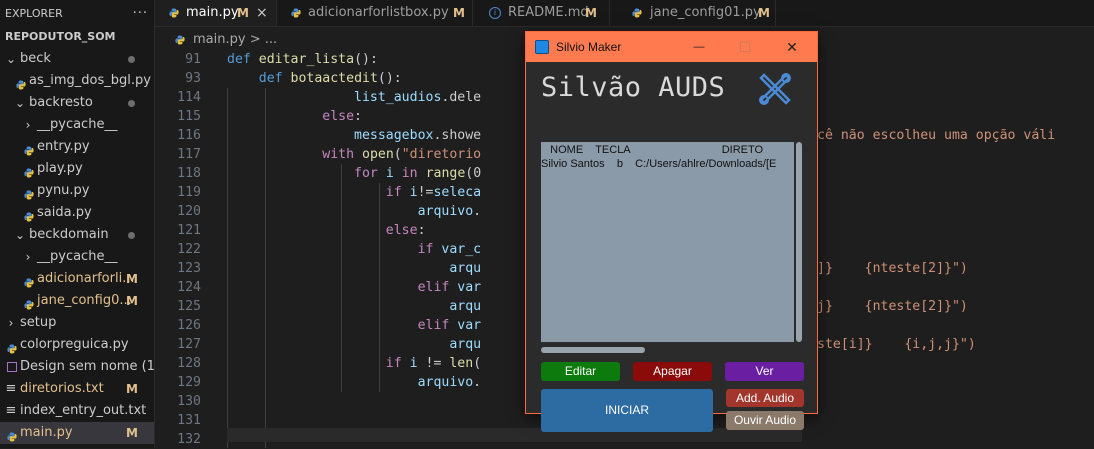 Image resolution: width=1094 pixels, height=449 pixels. I want to click on file-tree-item: ≡ index_entry_out.txt, so click(77, 411).